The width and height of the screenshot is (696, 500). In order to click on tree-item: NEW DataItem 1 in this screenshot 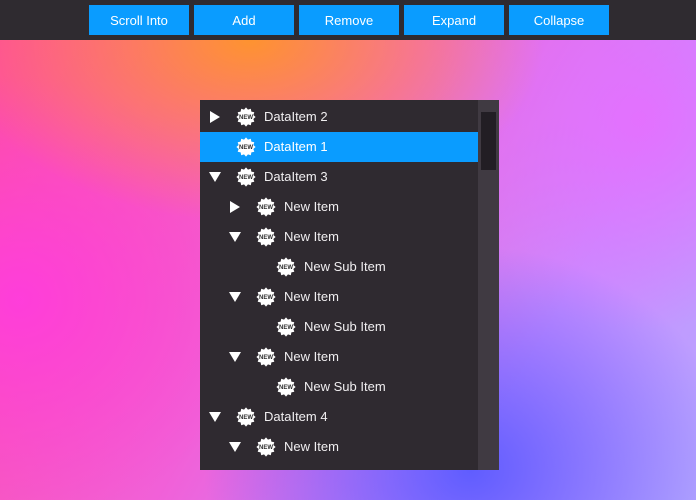, I will do `click(339, 147)`.